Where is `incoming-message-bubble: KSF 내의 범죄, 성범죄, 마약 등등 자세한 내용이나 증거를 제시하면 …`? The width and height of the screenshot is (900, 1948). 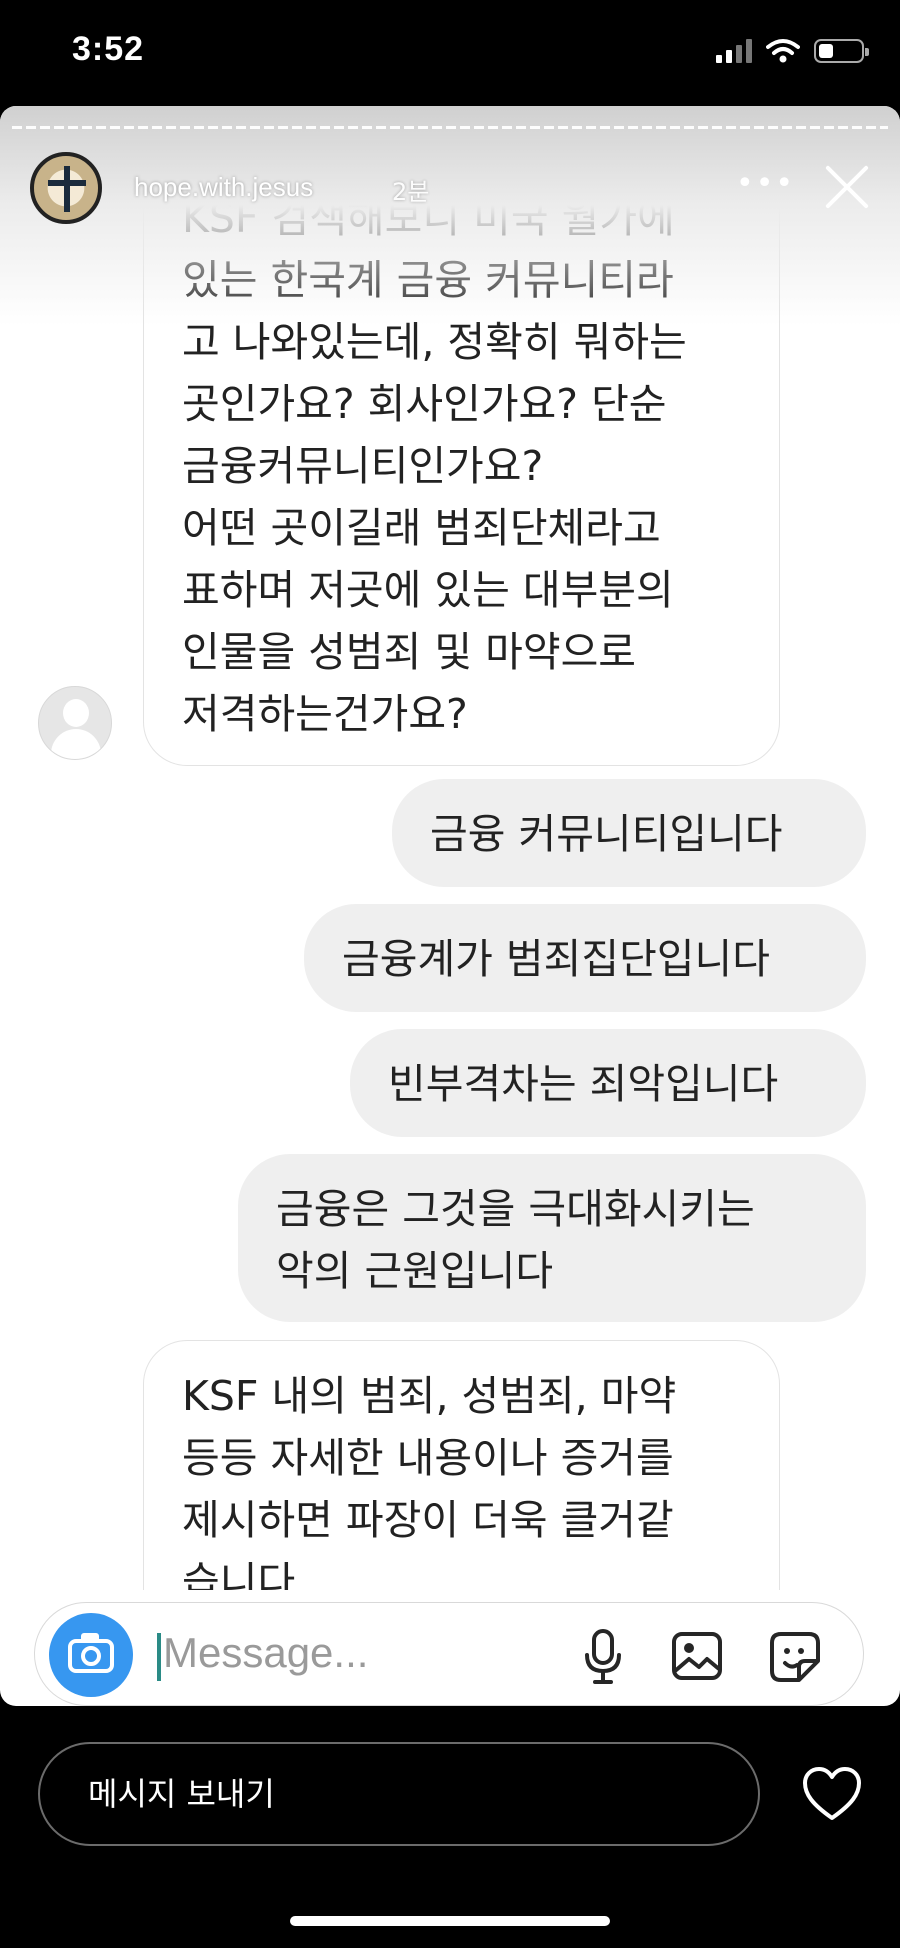
incoming-message-bubble: KSF 내의 범죄, 성범죄, 마약 등등 자세한 내용이나 증거를 제시하면 … is located at coordinates (461, 1465).